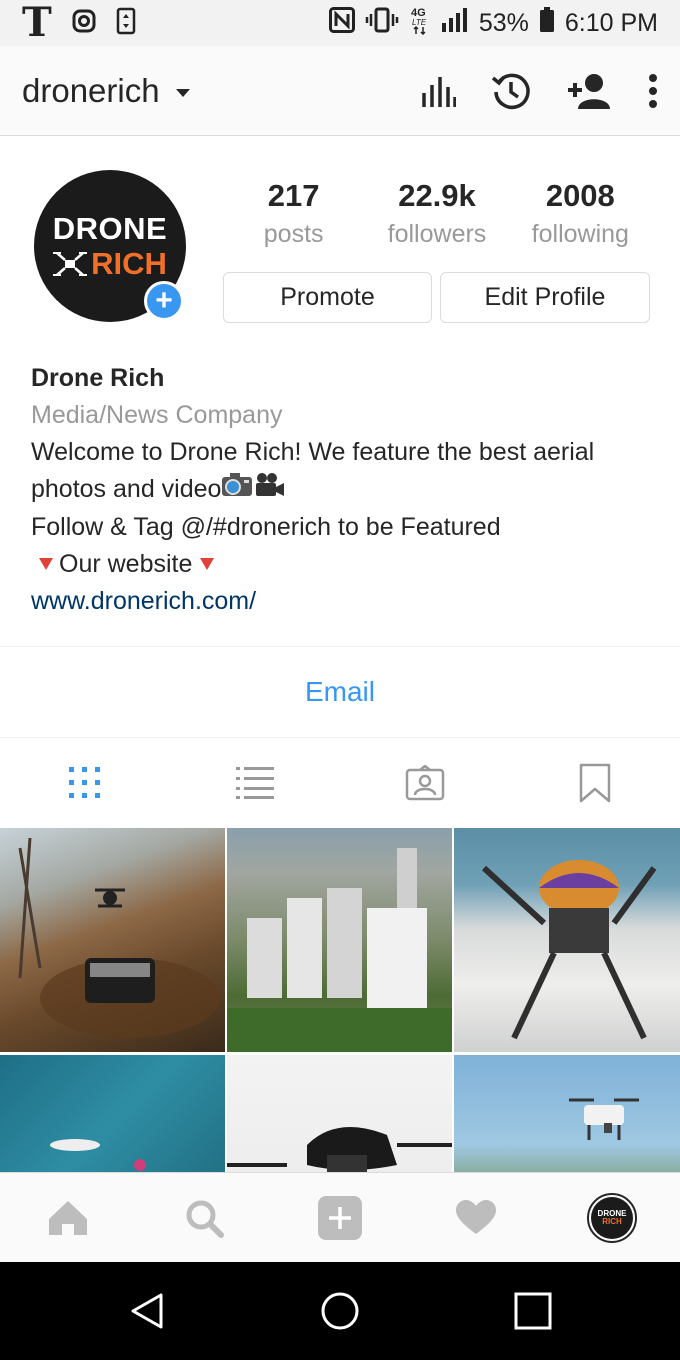 Image resolution: width=680 pixels, height=1360 pixels. I want to click on archive-history-icon, so click(511, 91).